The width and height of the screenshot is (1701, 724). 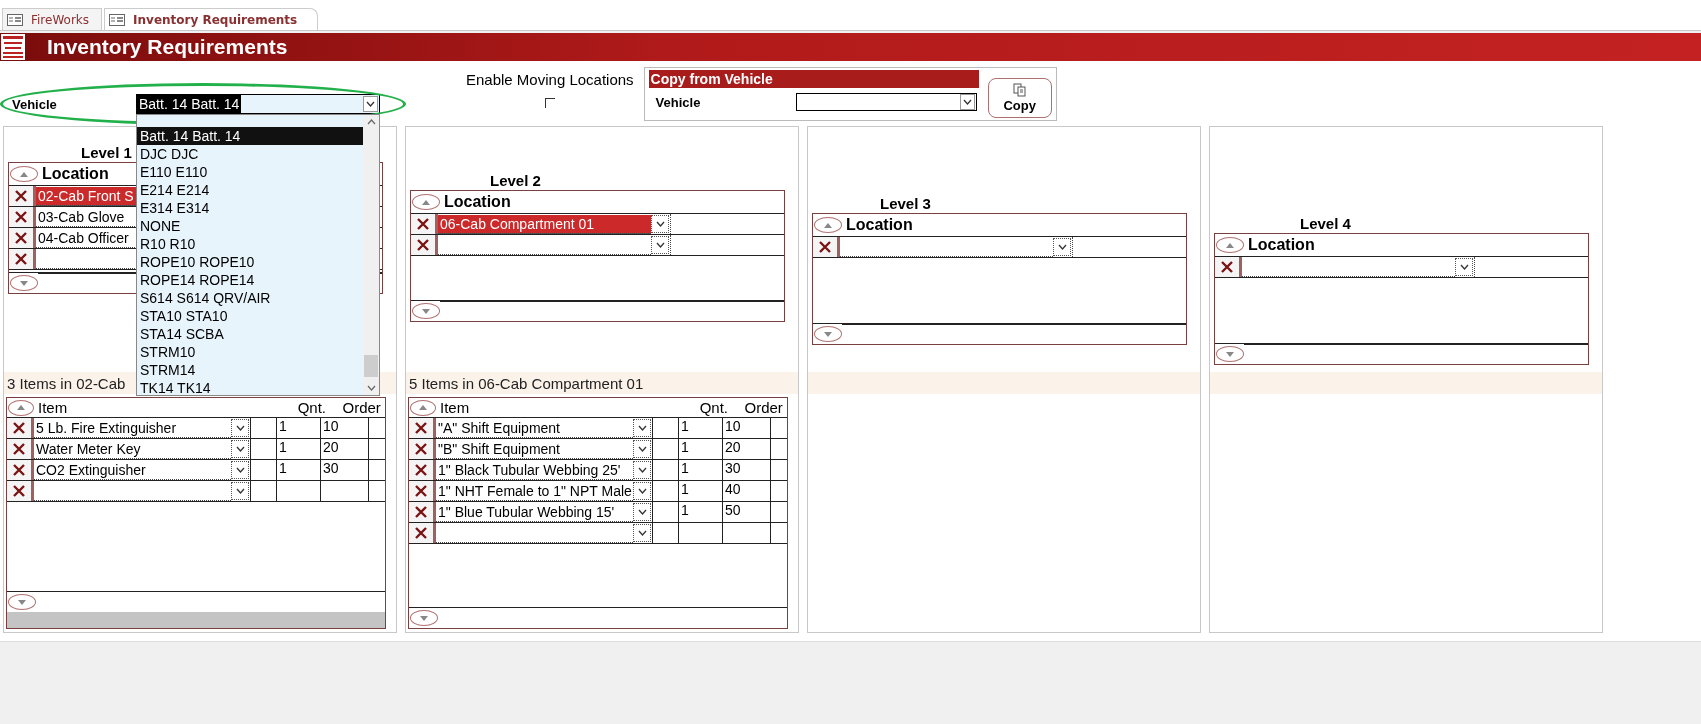 What do you see at coordinates (550, 79) in the screenshot?
I see `checkbox-label: Enable Moving Locations` at bounding box center [550, 79].